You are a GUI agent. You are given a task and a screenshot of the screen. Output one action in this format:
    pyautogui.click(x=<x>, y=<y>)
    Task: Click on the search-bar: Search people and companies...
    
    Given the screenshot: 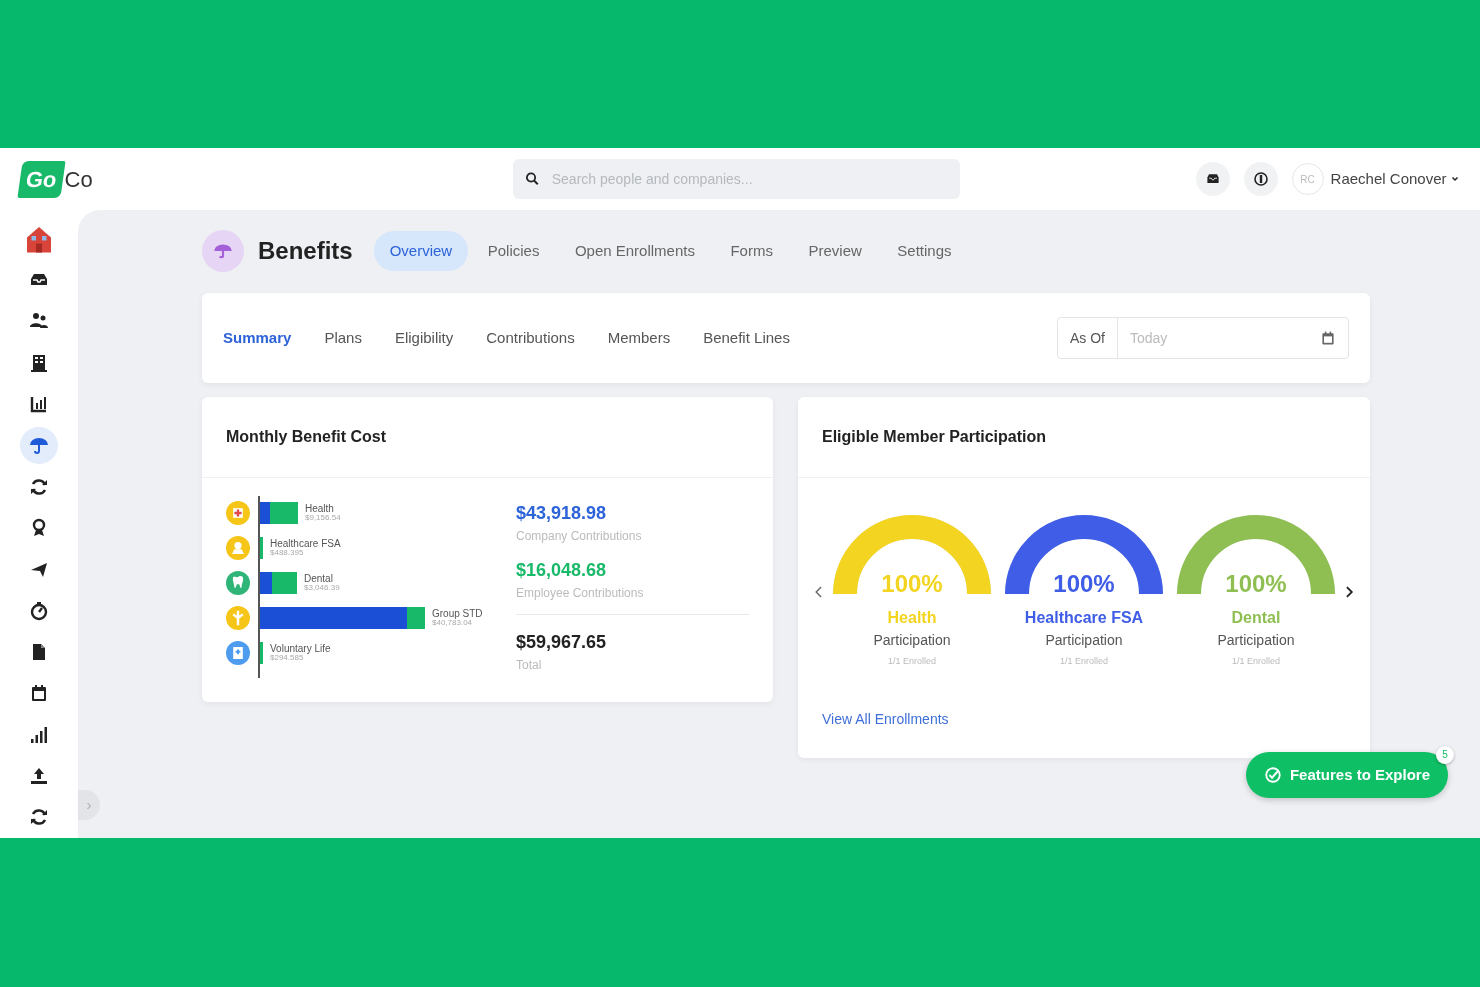 What is the action you would take?
    pyautogui.click(x=736, y=179)
    